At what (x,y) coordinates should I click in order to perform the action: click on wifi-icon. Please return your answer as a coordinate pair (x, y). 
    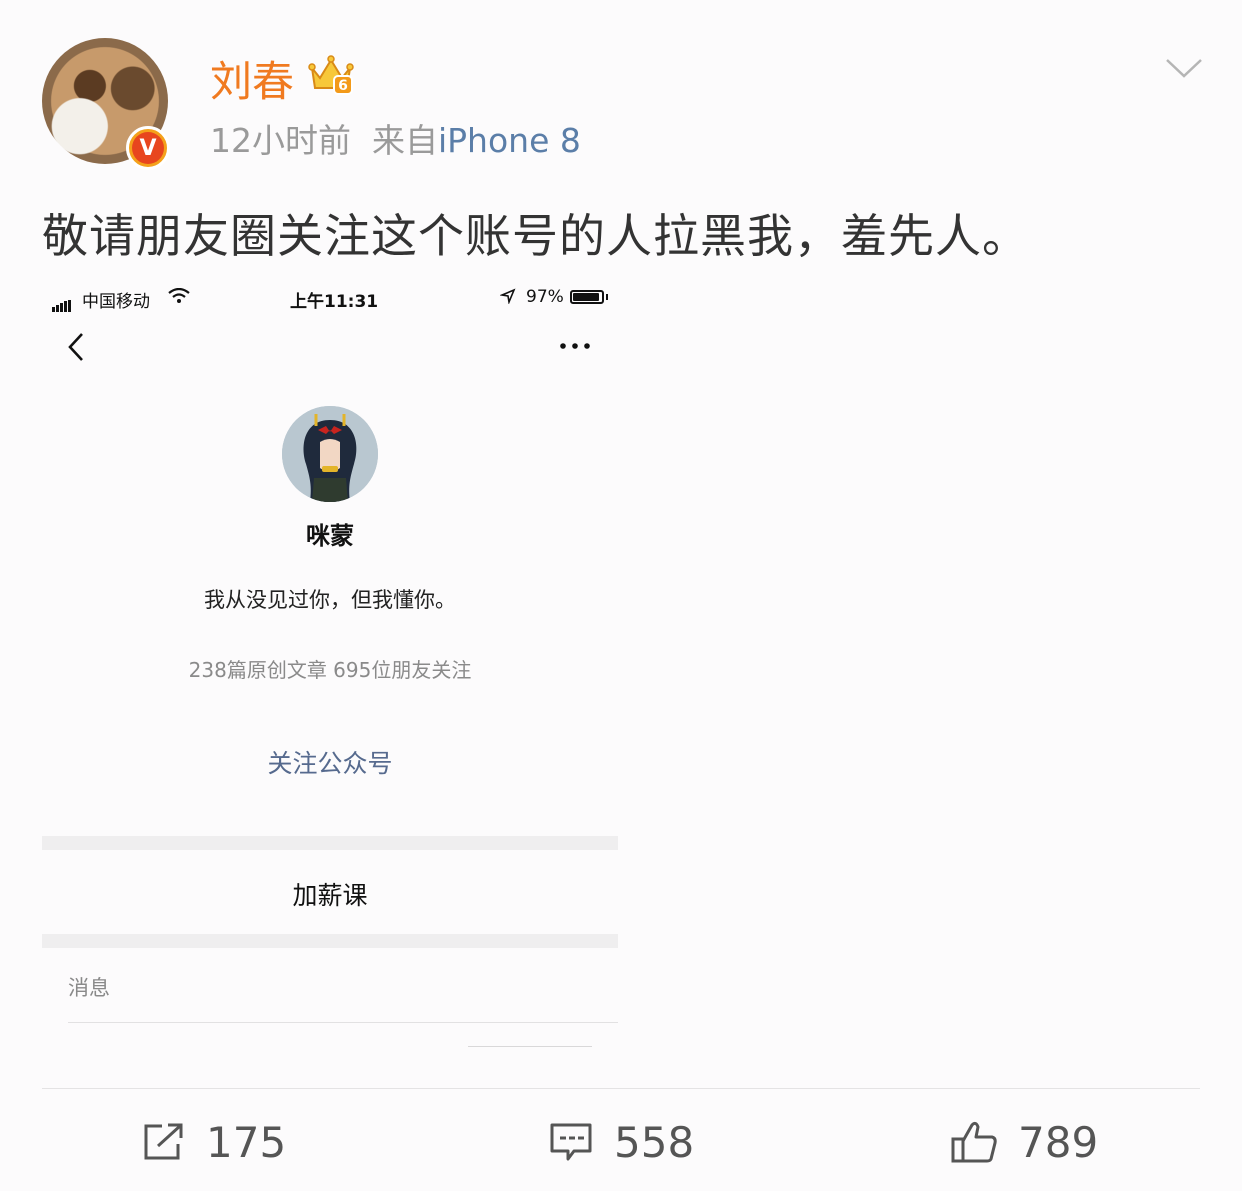
    Looking at the image, I should click on (179, 295).